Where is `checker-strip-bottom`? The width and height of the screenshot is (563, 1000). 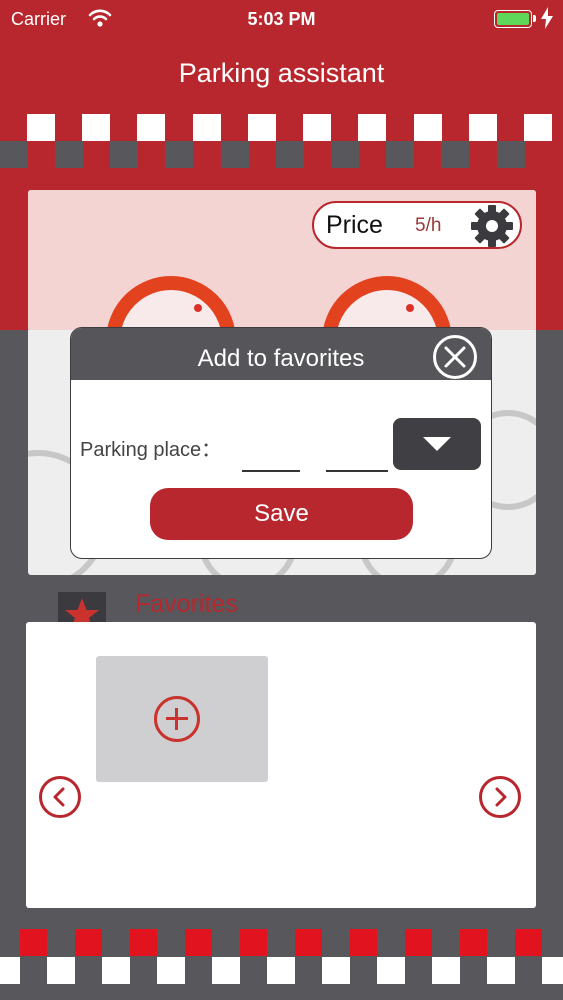
checker-strip-bottom is located at coordinates (281, 956).